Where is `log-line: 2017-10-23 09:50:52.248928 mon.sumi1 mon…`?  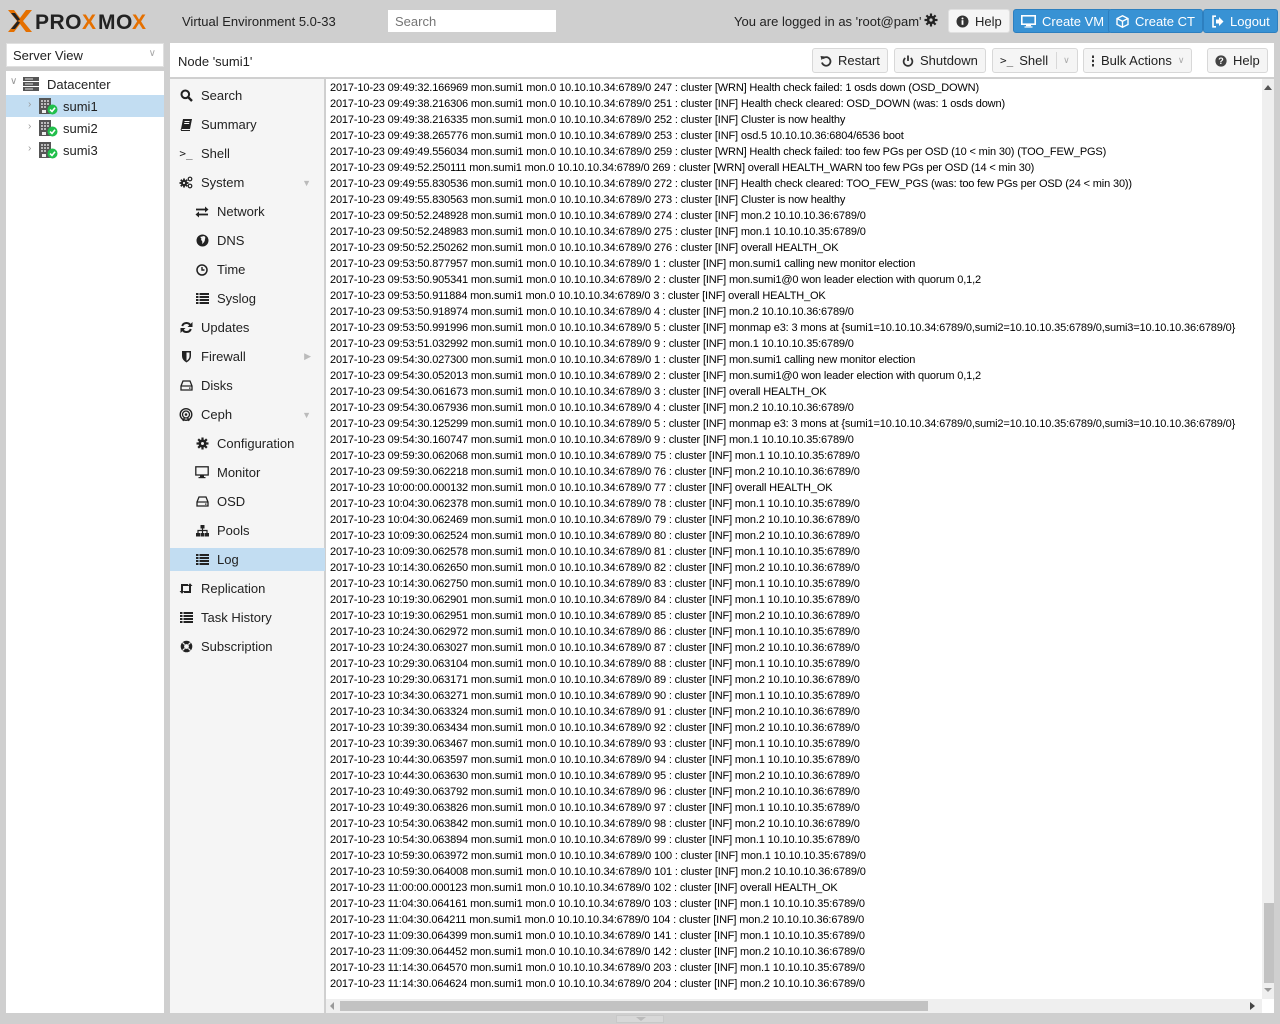
log-line: 2017-10-23 09:50:52.248928 mon.sumi1 mon… is located at coordinates (598, 216).